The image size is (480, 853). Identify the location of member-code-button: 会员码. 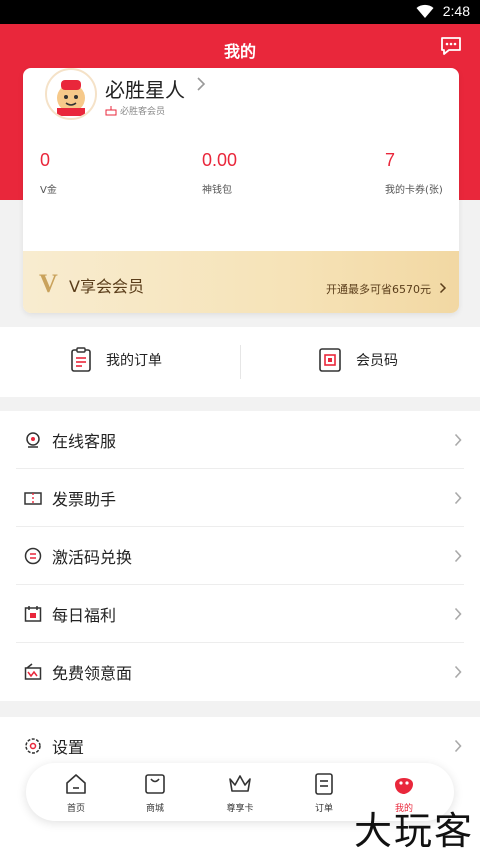
(358, 360).